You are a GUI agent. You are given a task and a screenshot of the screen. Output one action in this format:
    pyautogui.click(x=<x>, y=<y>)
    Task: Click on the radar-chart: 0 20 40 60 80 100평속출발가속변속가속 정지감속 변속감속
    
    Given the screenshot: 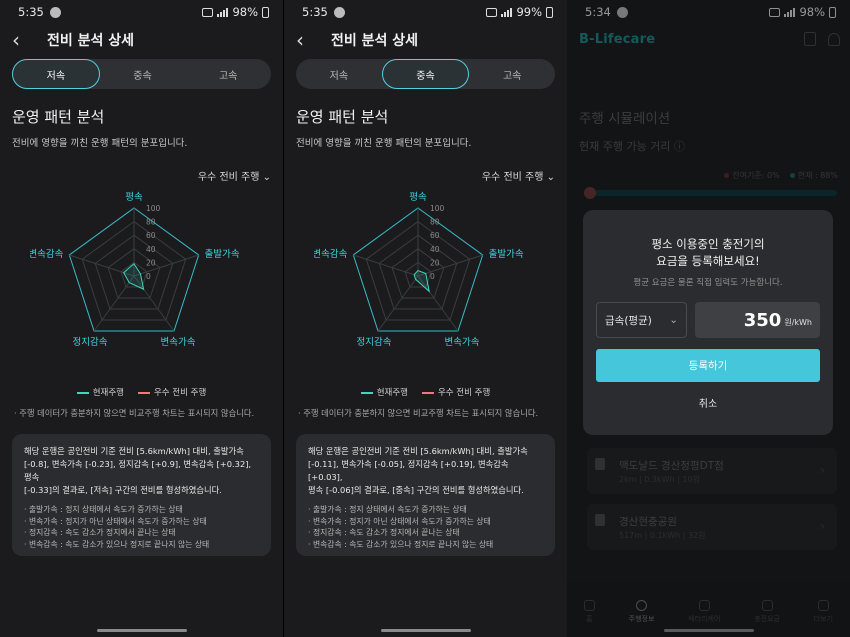 What is the action you would take?
    pyautogui.click(x=419, y=270)
    